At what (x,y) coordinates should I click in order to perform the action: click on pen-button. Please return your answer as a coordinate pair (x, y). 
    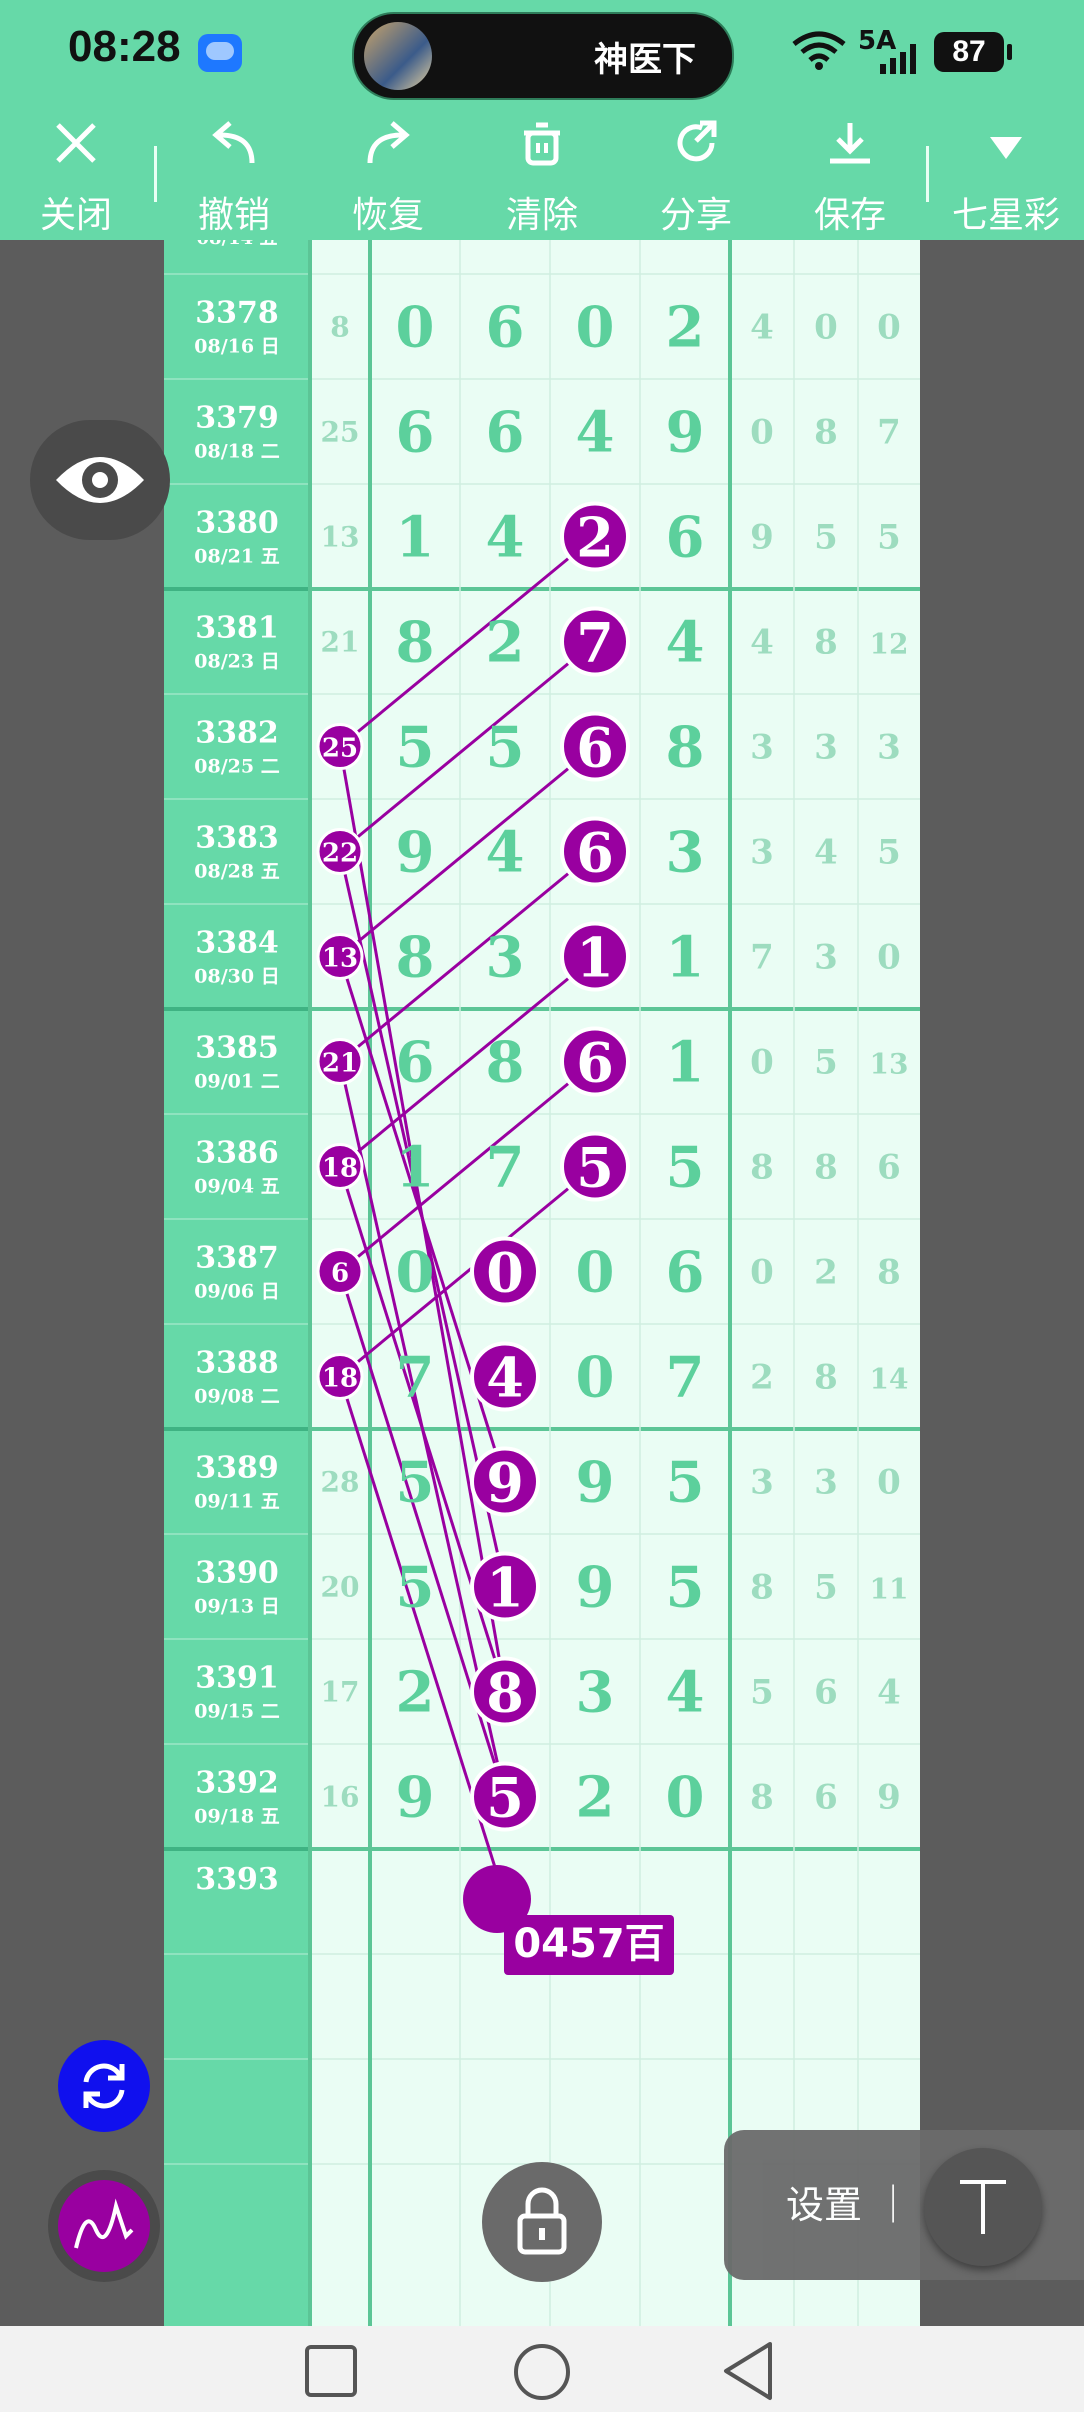
    Looking at the image, I should click on (104, 2226).